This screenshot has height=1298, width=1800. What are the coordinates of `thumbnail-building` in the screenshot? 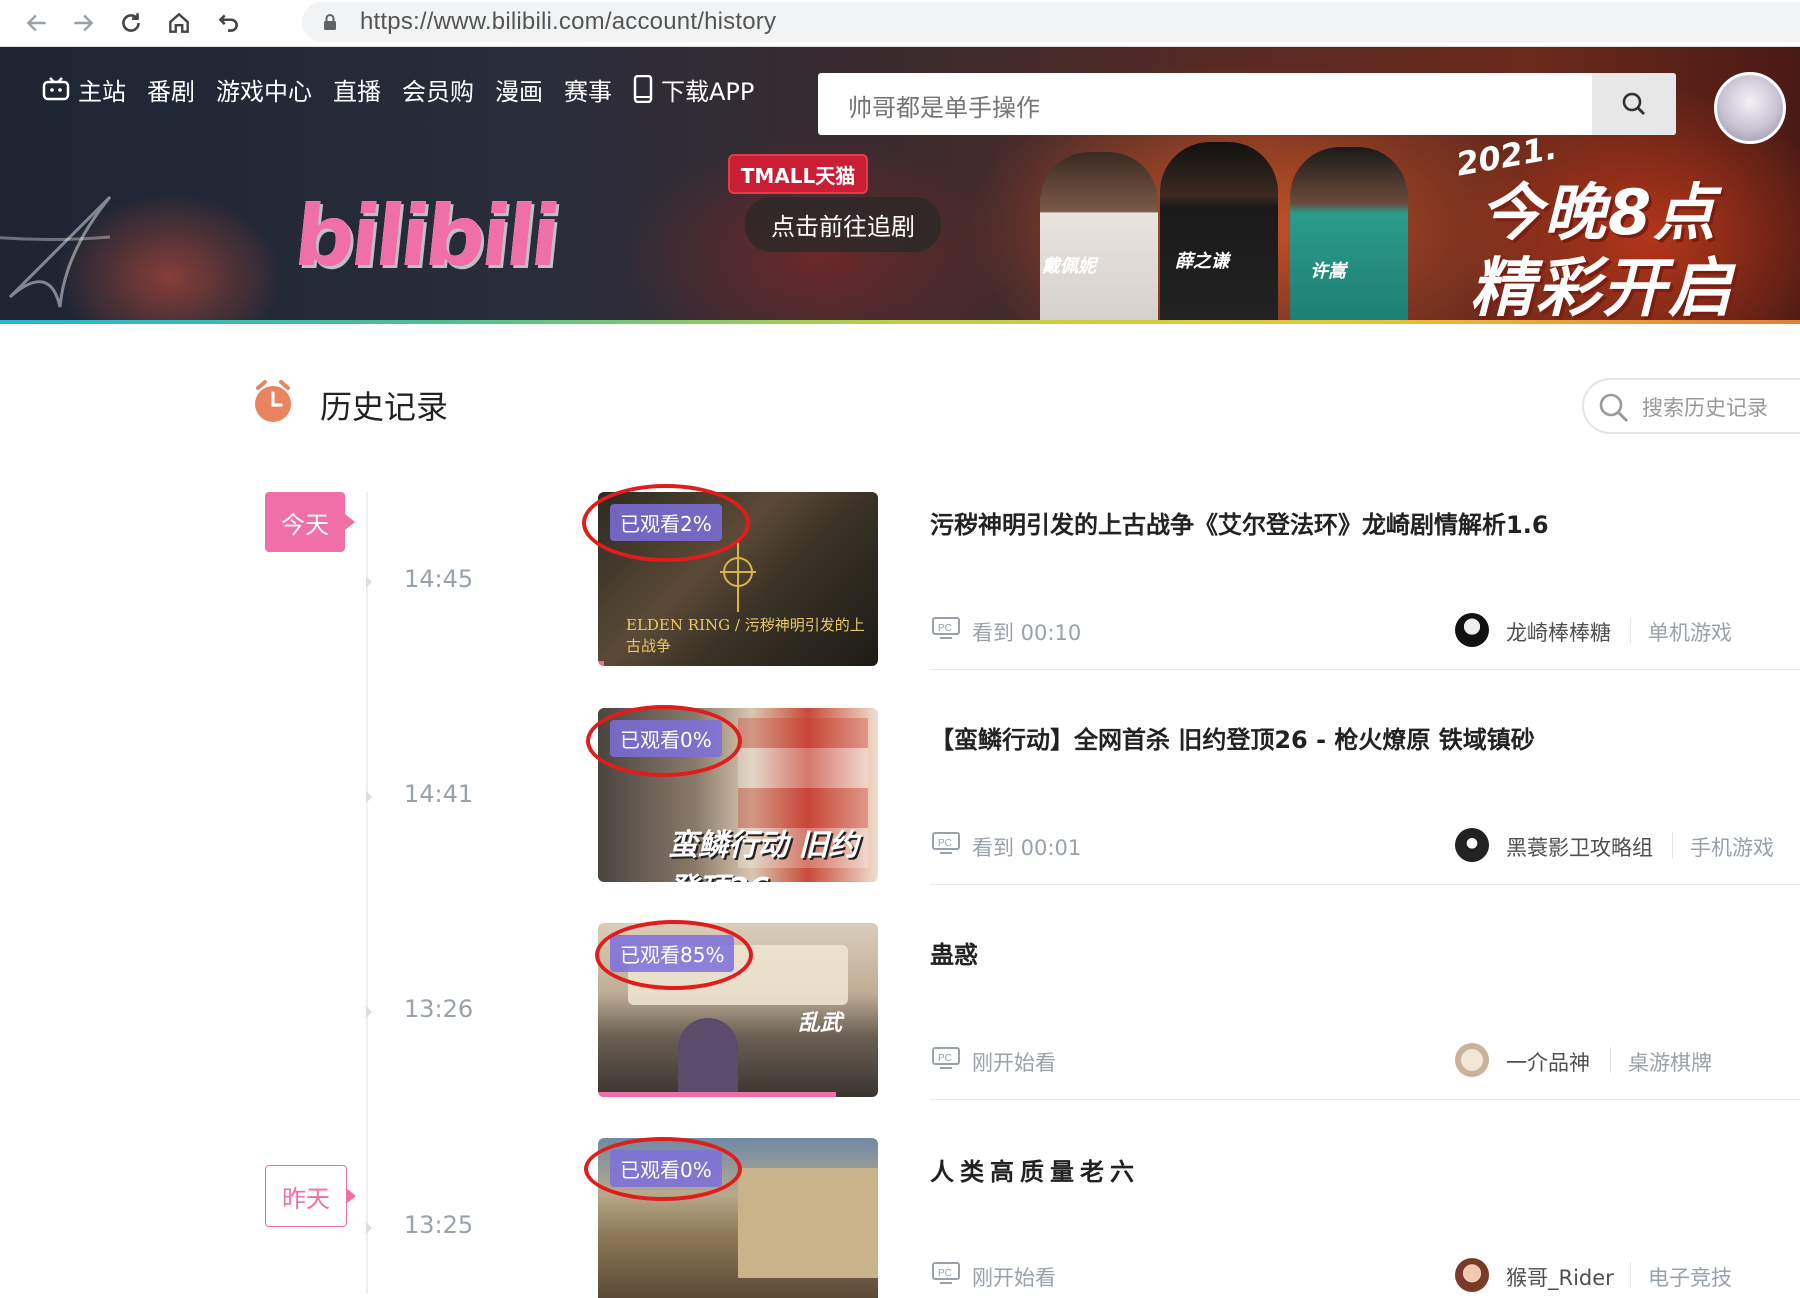 It's located at (808, 1223).